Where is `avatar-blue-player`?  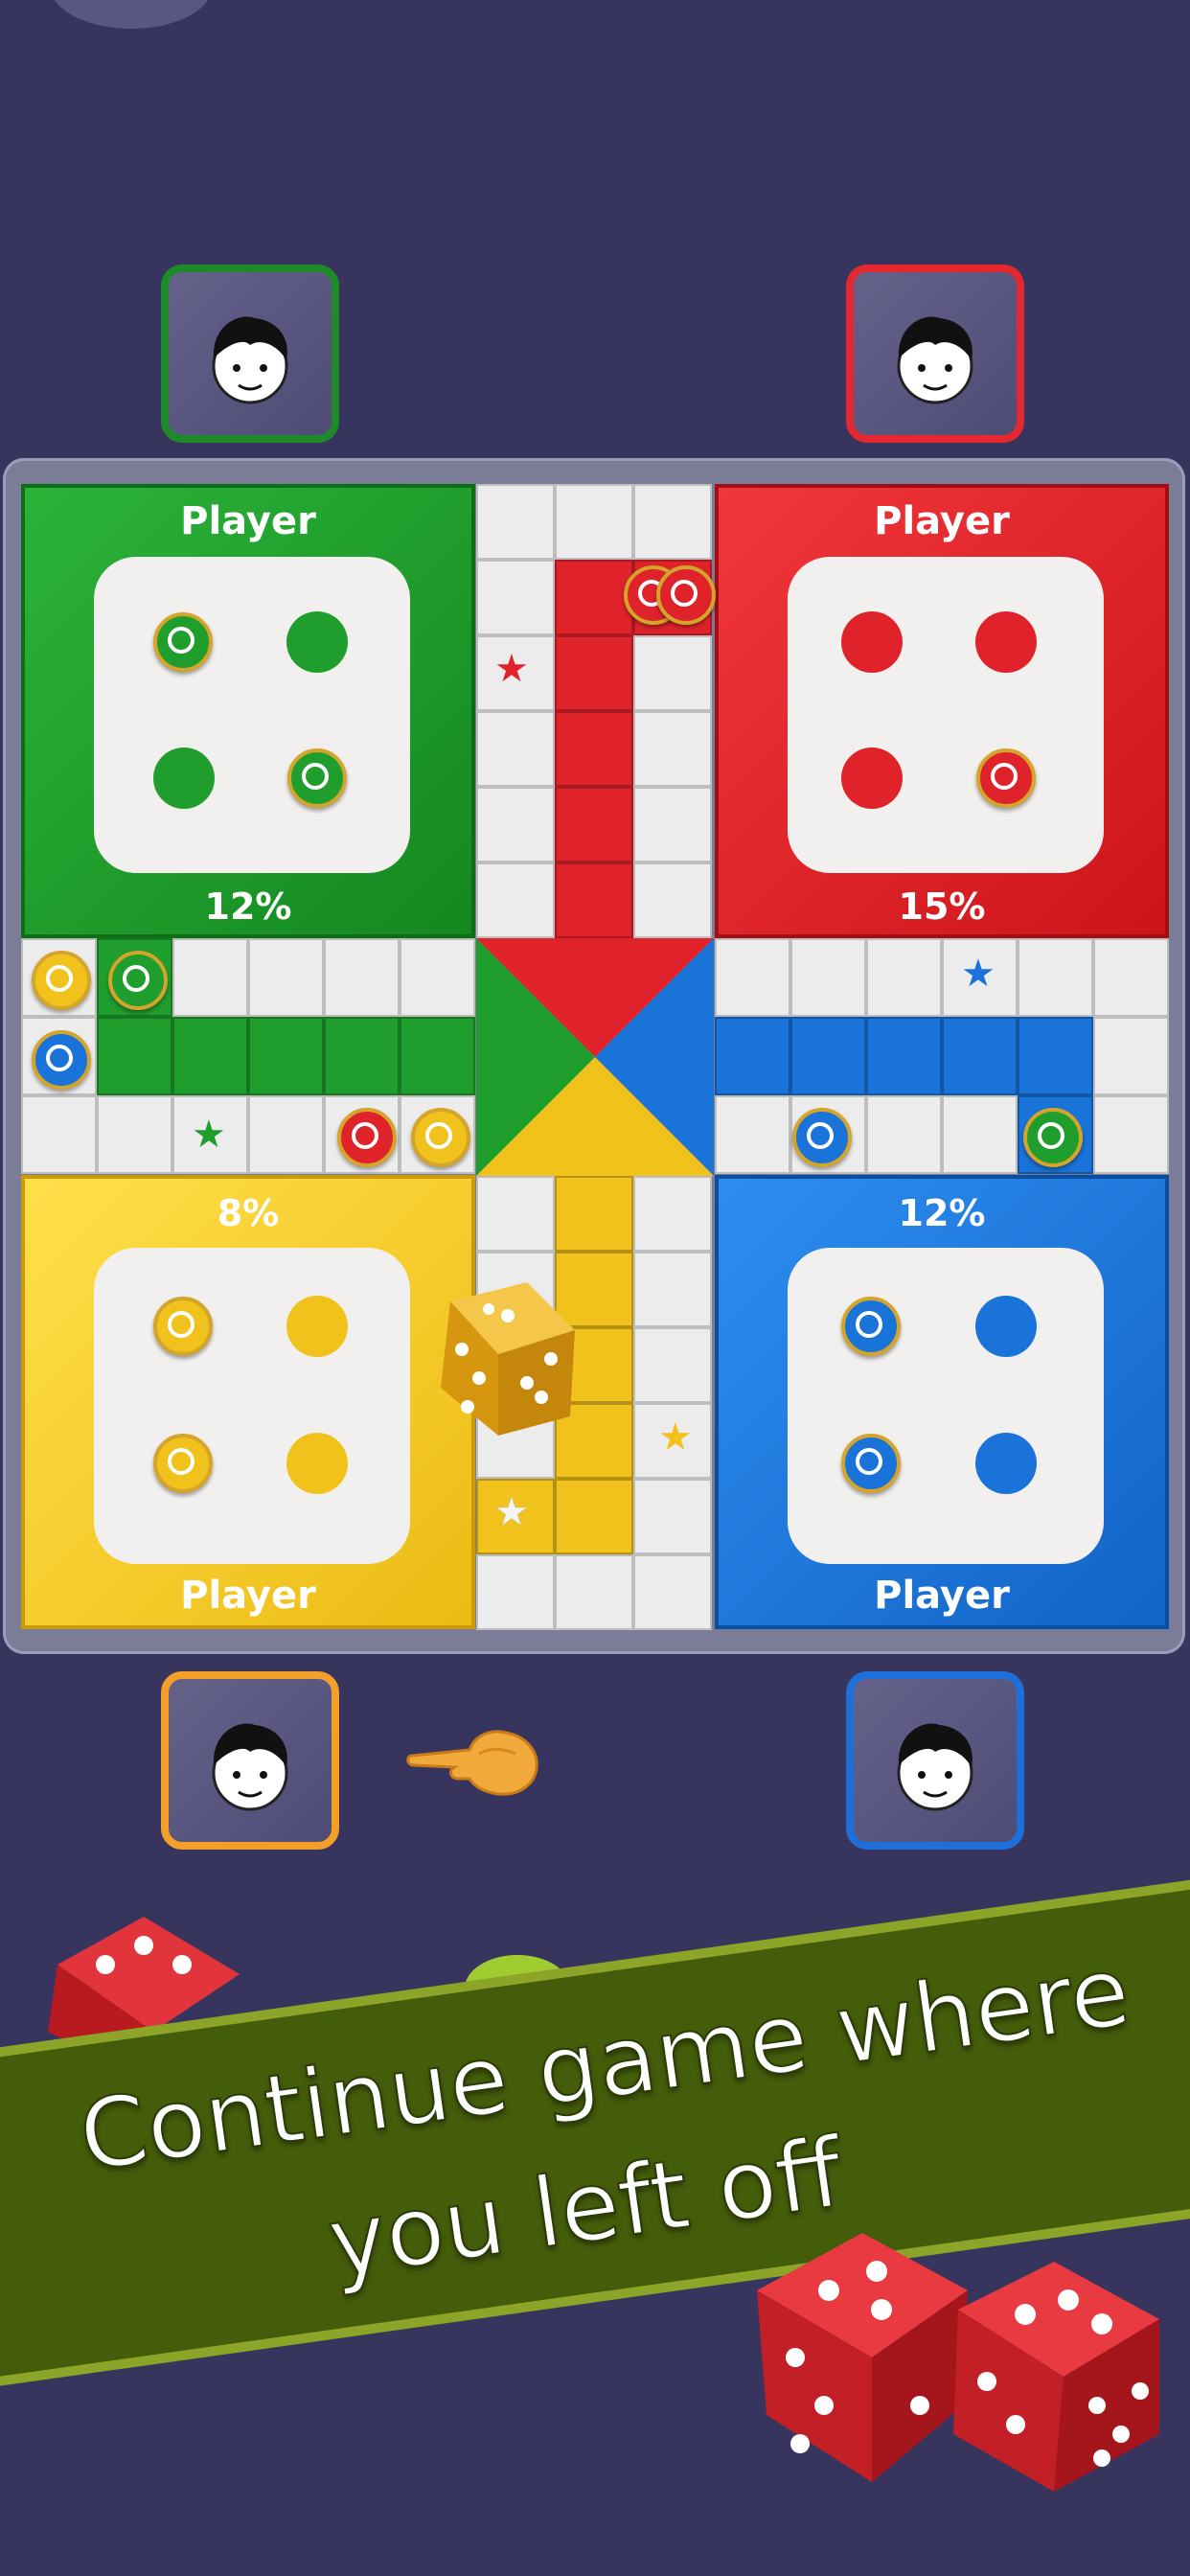
avatar-blue-player is located at coordinates (935, 1760).